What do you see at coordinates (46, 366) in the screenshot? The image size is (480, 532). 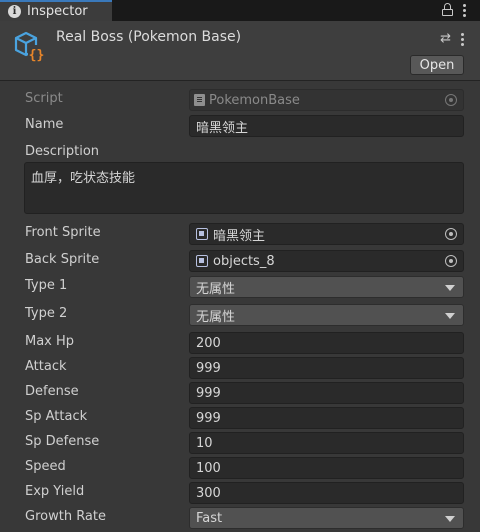 I see `attack-label: Attack` at bounding box center [46, 366].